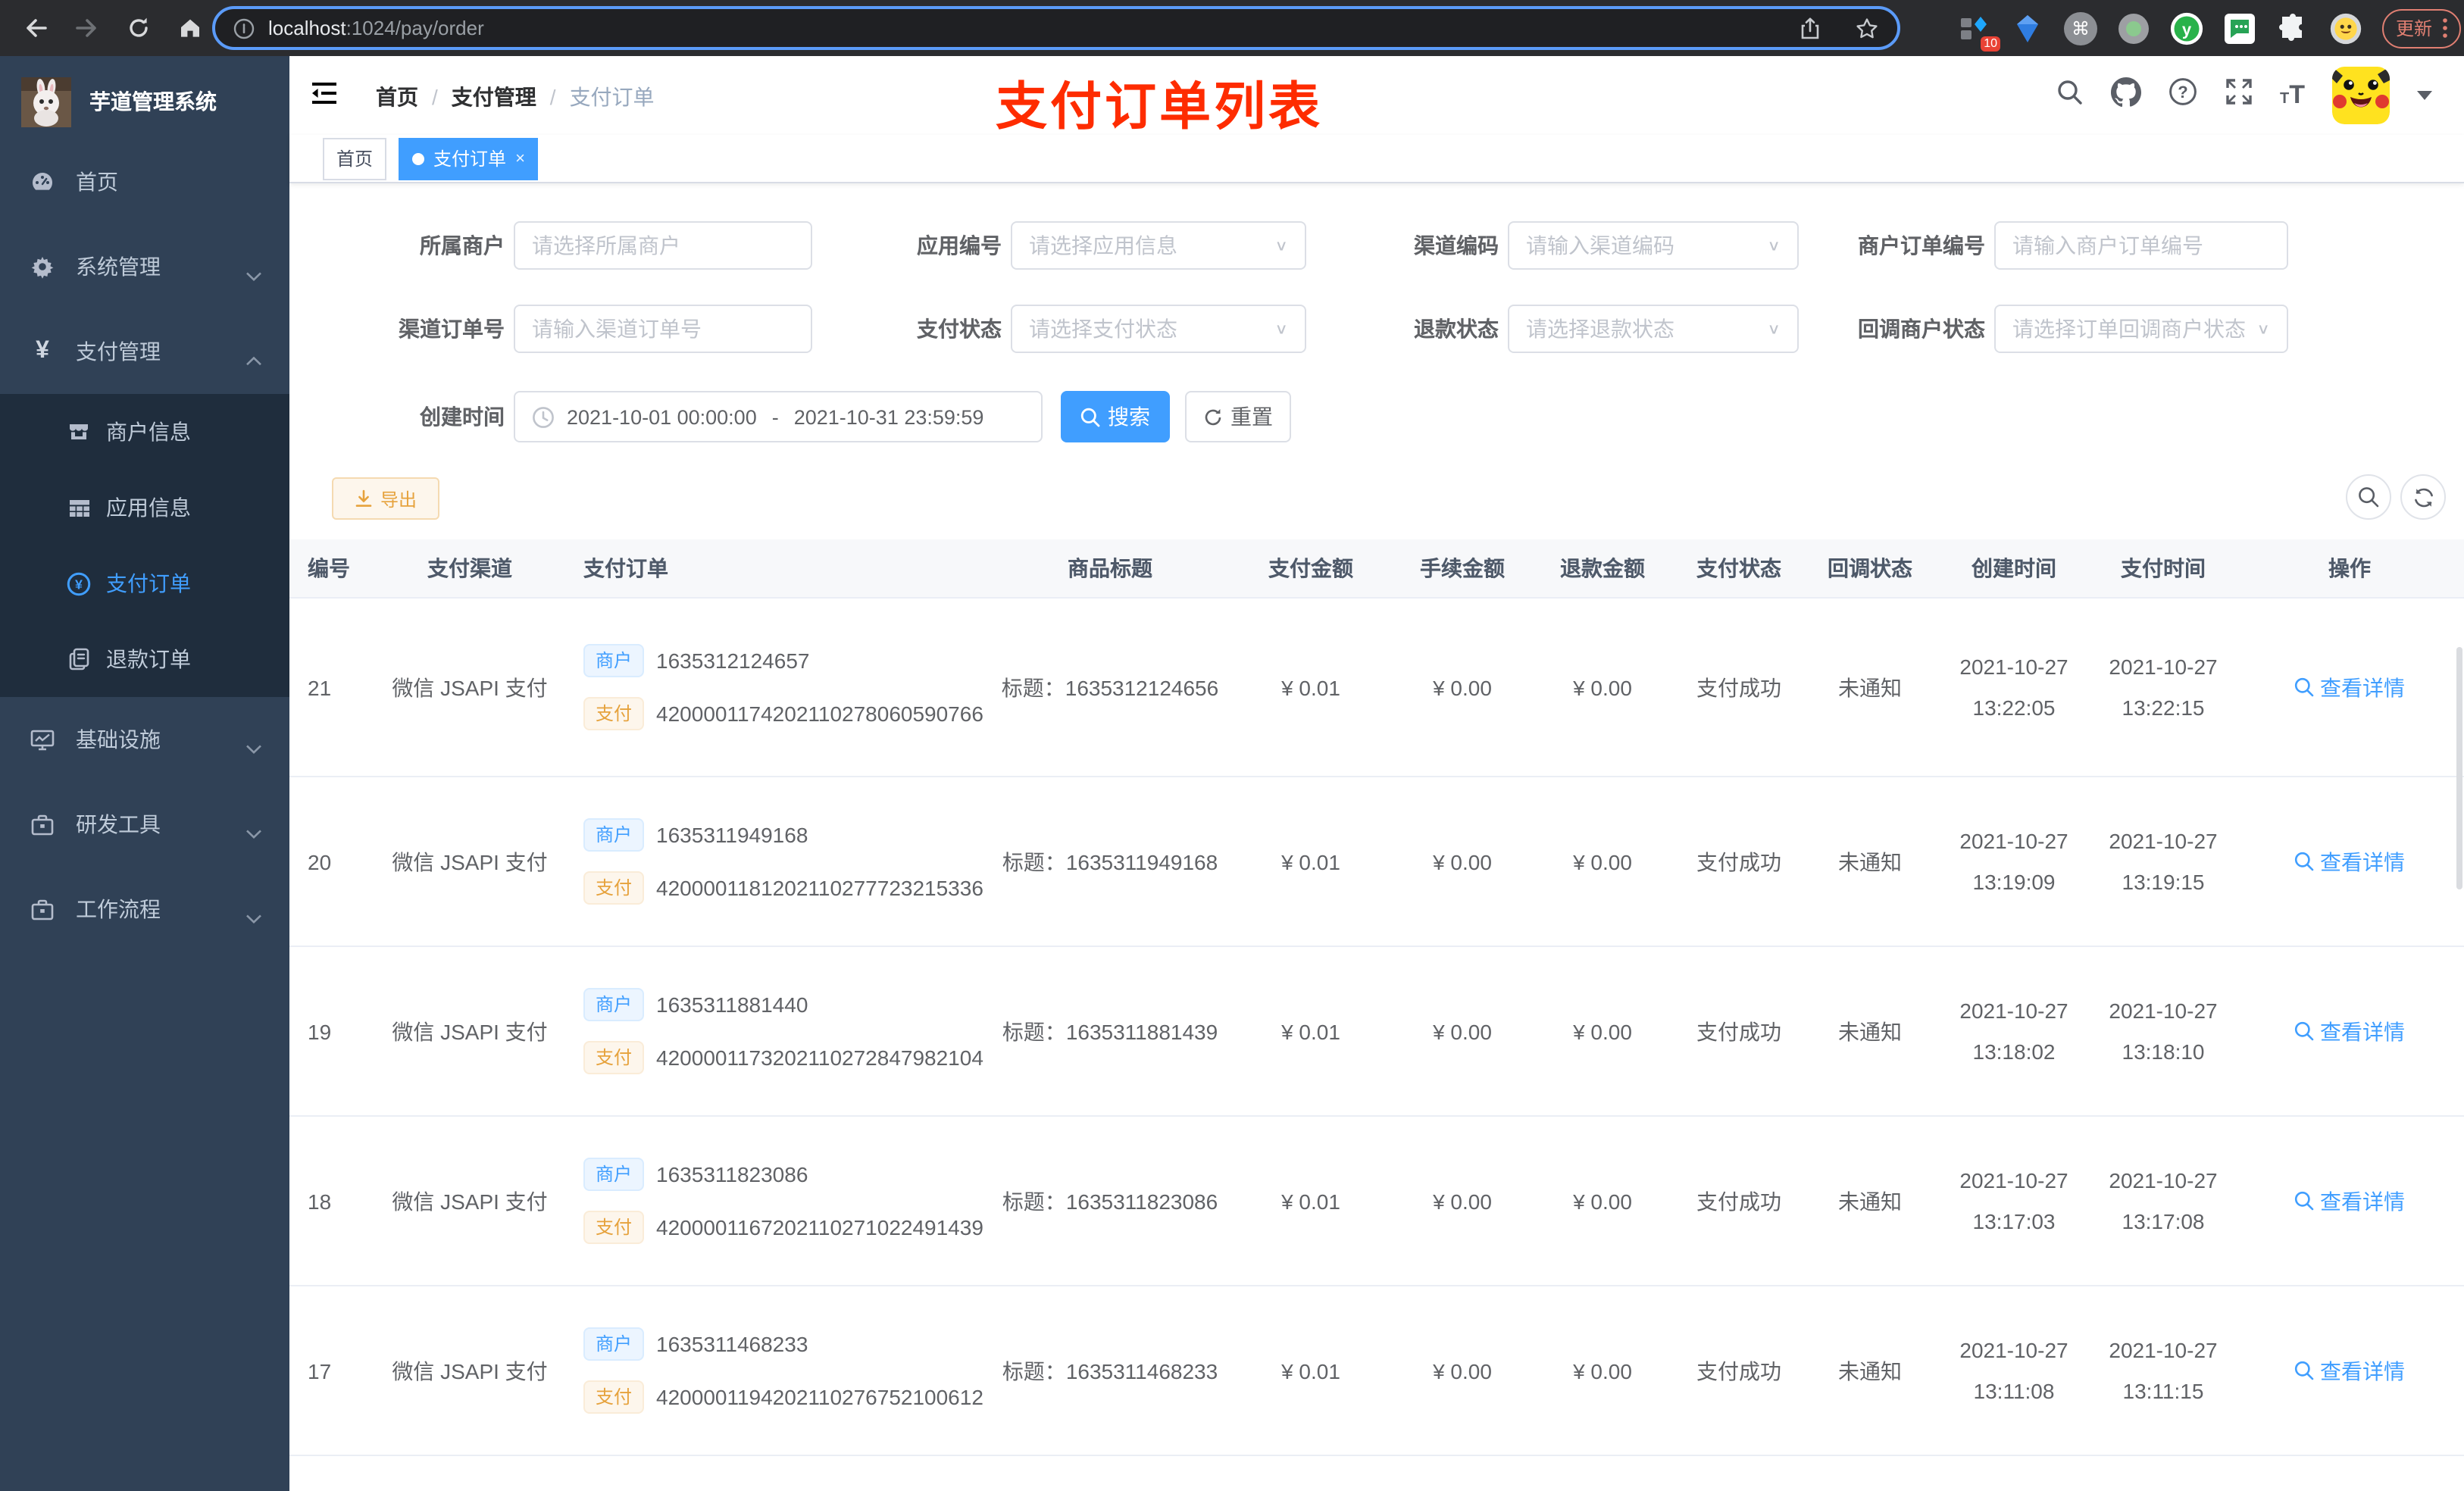  I want to click on fullscreen-icon, so click(2238, 95).